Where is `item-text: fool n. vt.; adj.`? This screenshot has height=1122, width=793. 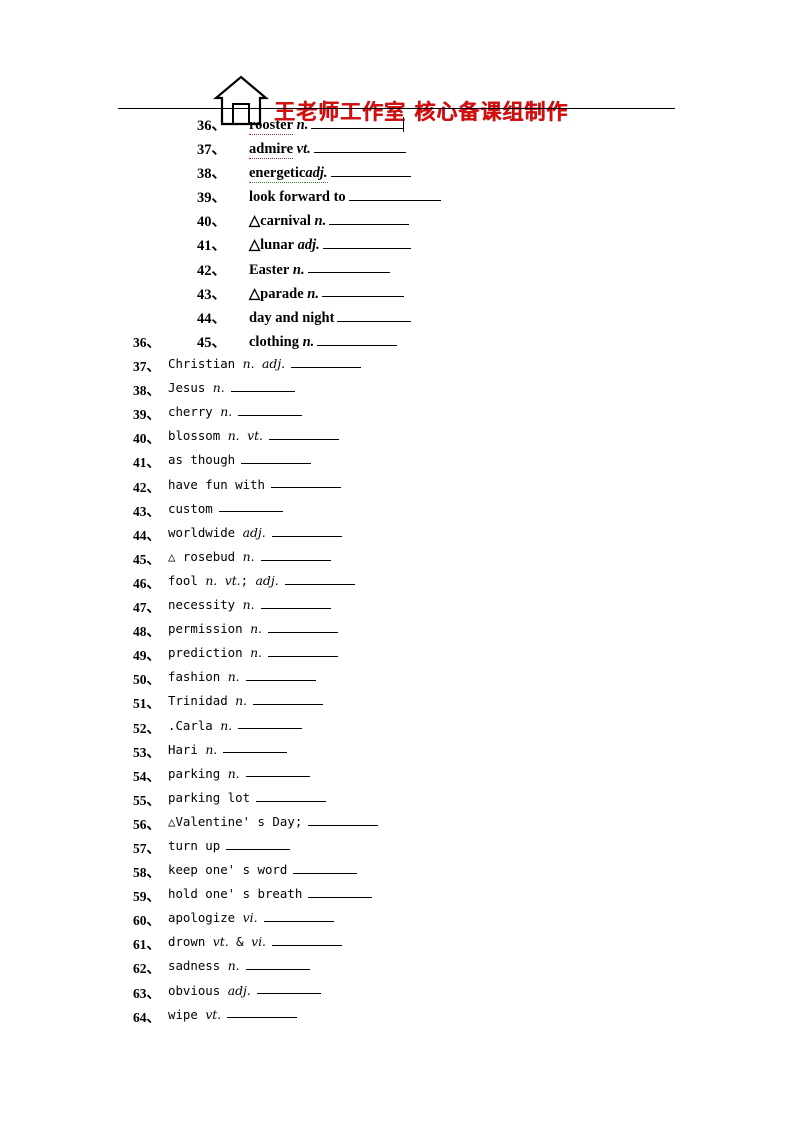 item-text: fool n. vt.; adj. is located at coordinates (261, 580).